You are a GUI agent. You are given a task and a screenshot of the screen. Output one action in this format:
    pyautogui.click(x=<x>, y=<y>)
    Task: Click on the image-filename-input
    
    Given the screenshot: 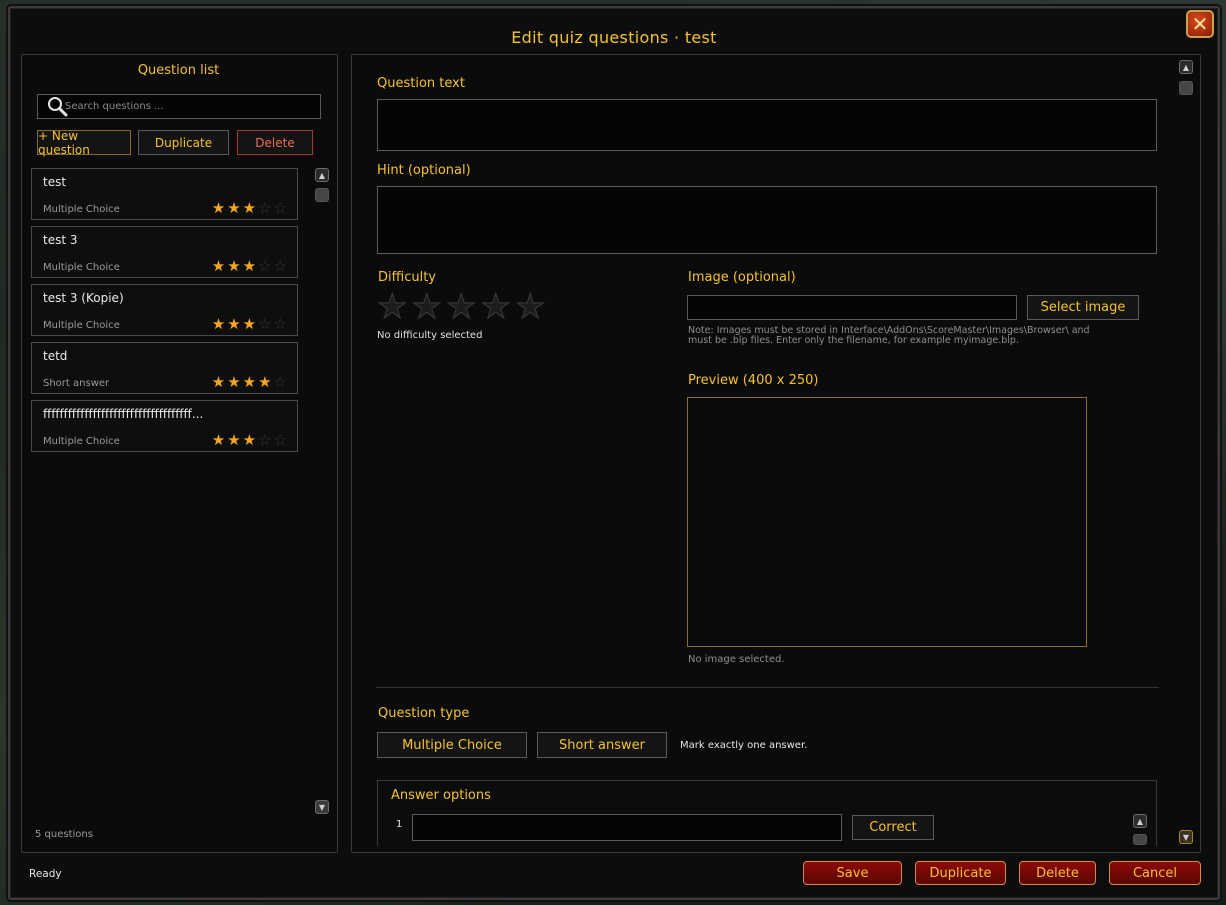 What is the action you would take?
    pyautogui.click(x=852, y=307)
    